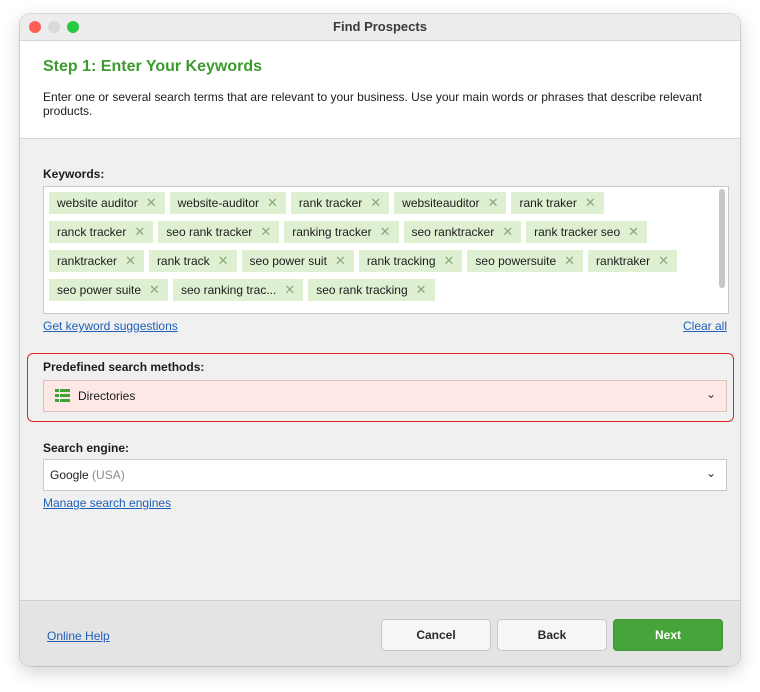  I want to click on keyword-chip-label: rank traker, so click(548, 203).